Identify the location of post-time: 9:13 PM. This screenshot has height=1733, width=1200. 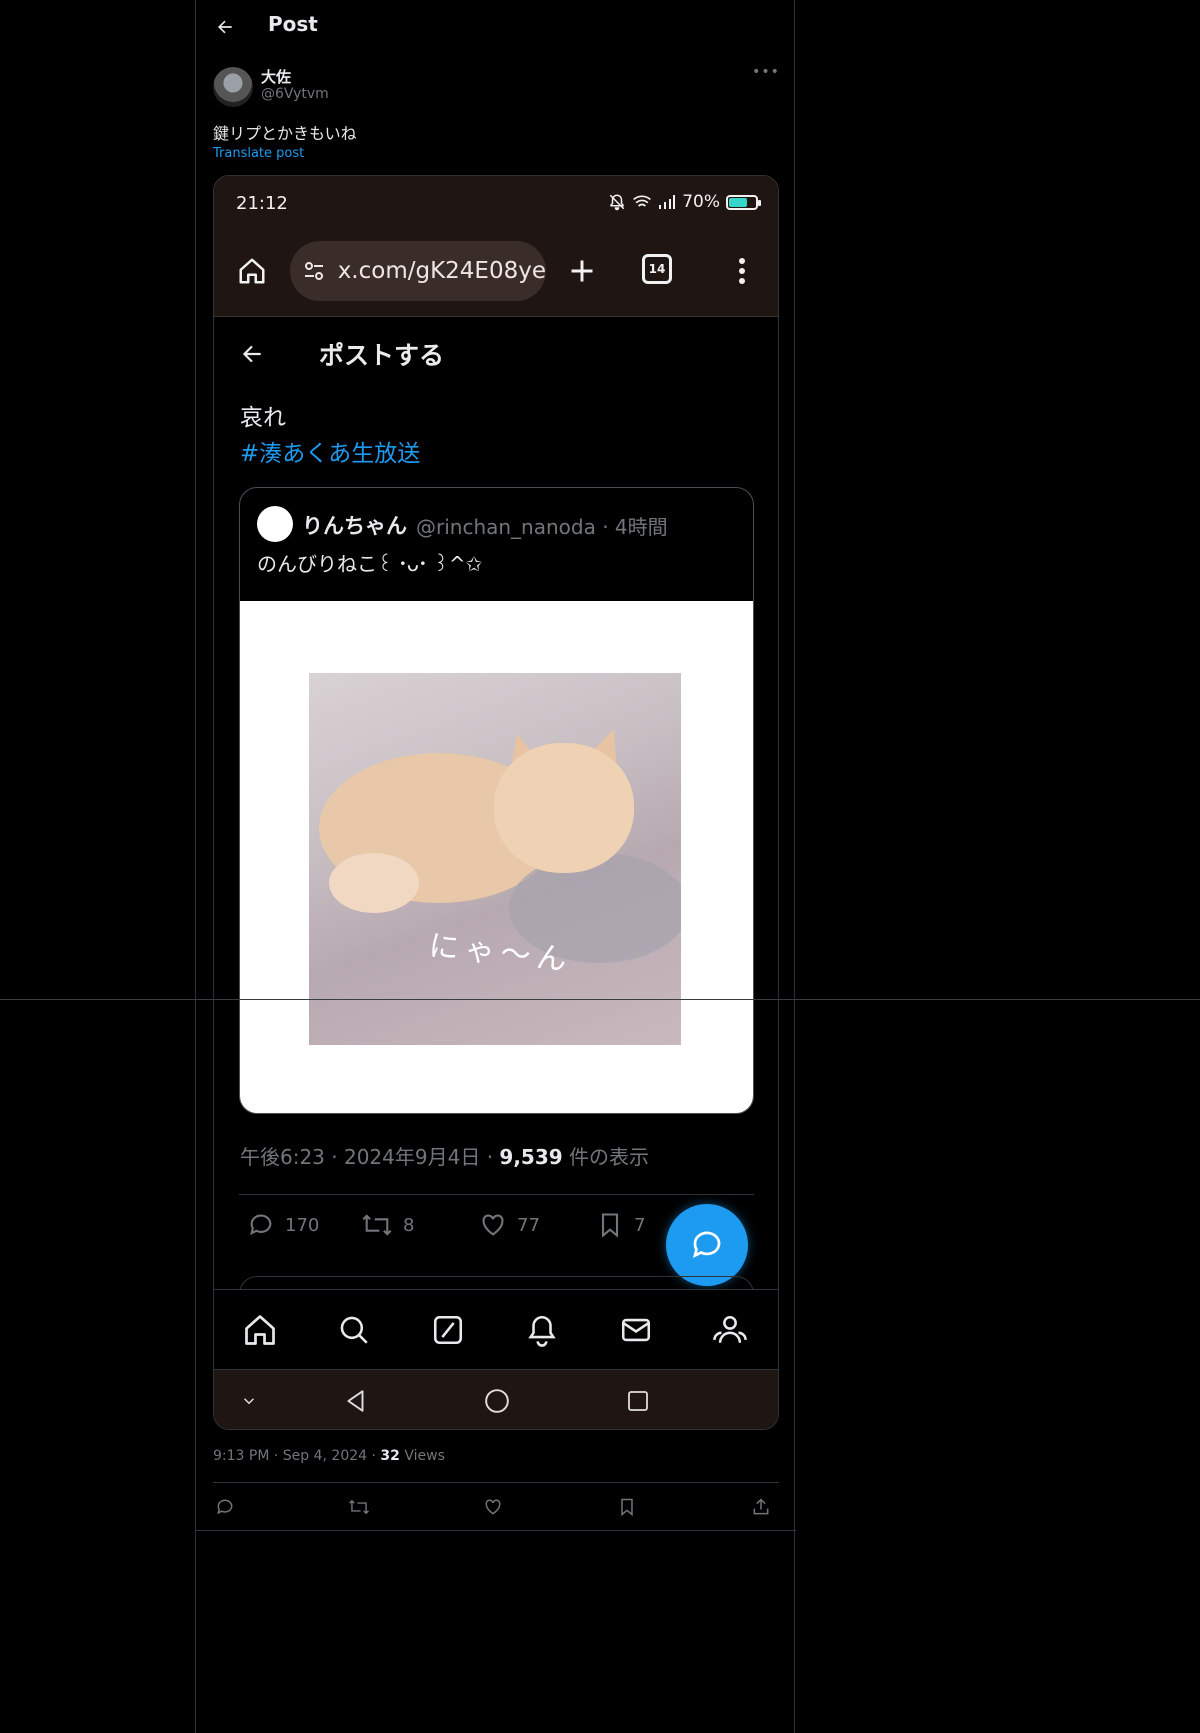
(241, 1456).